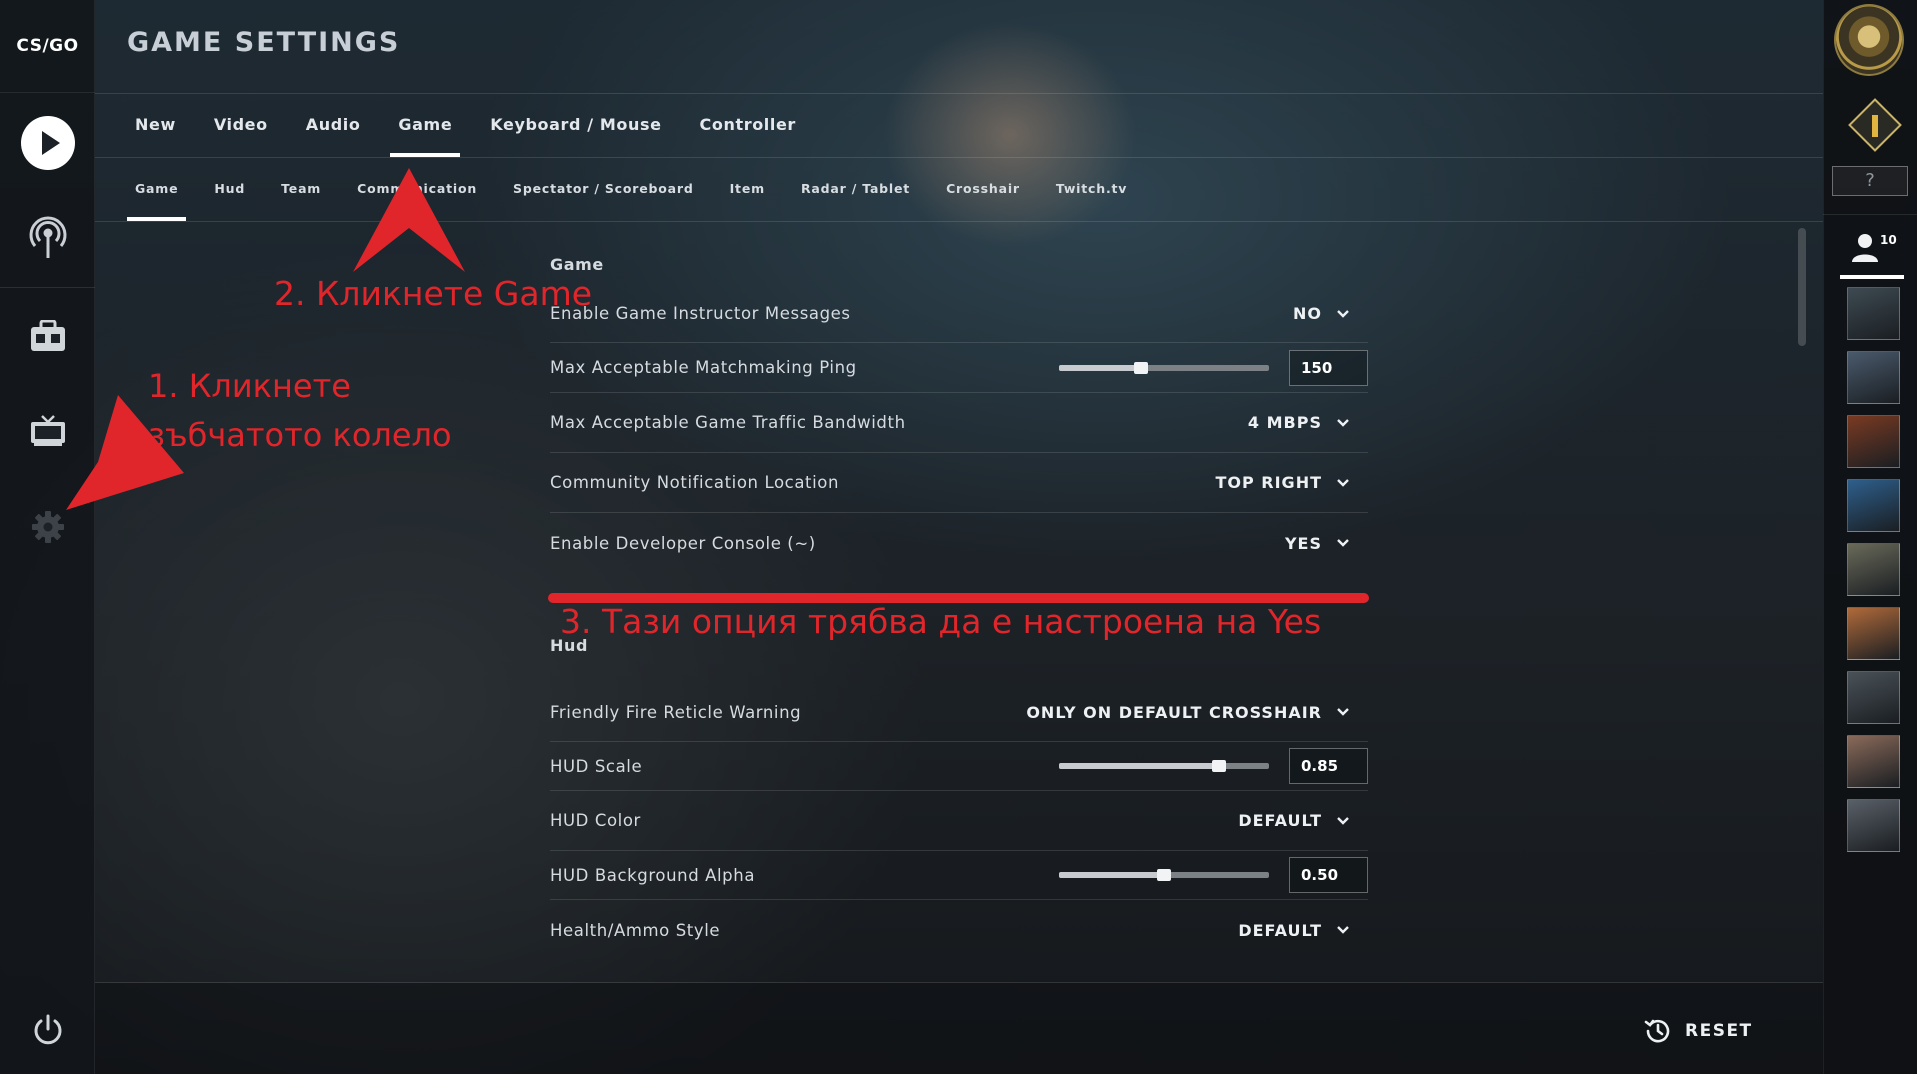 The image size is (1917, 1074). Describe the element at coordinates (300, 410) in the screenshot. I see `annotation-step1: 1. Кликнете зъбчатото колело` at that location.